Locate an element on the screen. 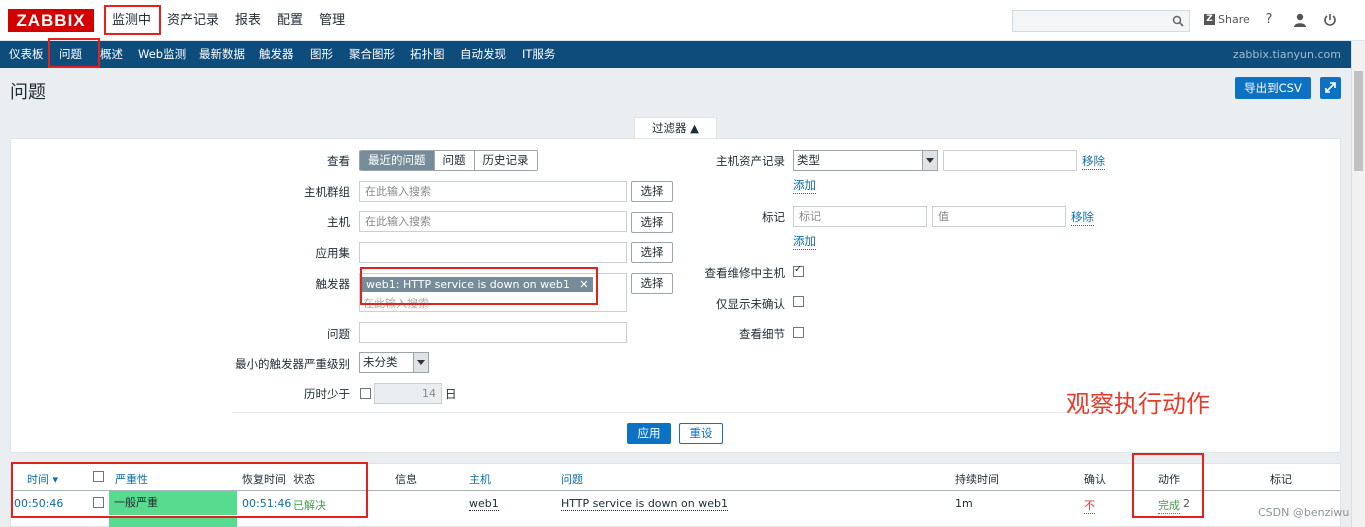 The width and height of the screenshot is (1365, 527). subnav-overview: 概述 is located at coordinates (111, 54).